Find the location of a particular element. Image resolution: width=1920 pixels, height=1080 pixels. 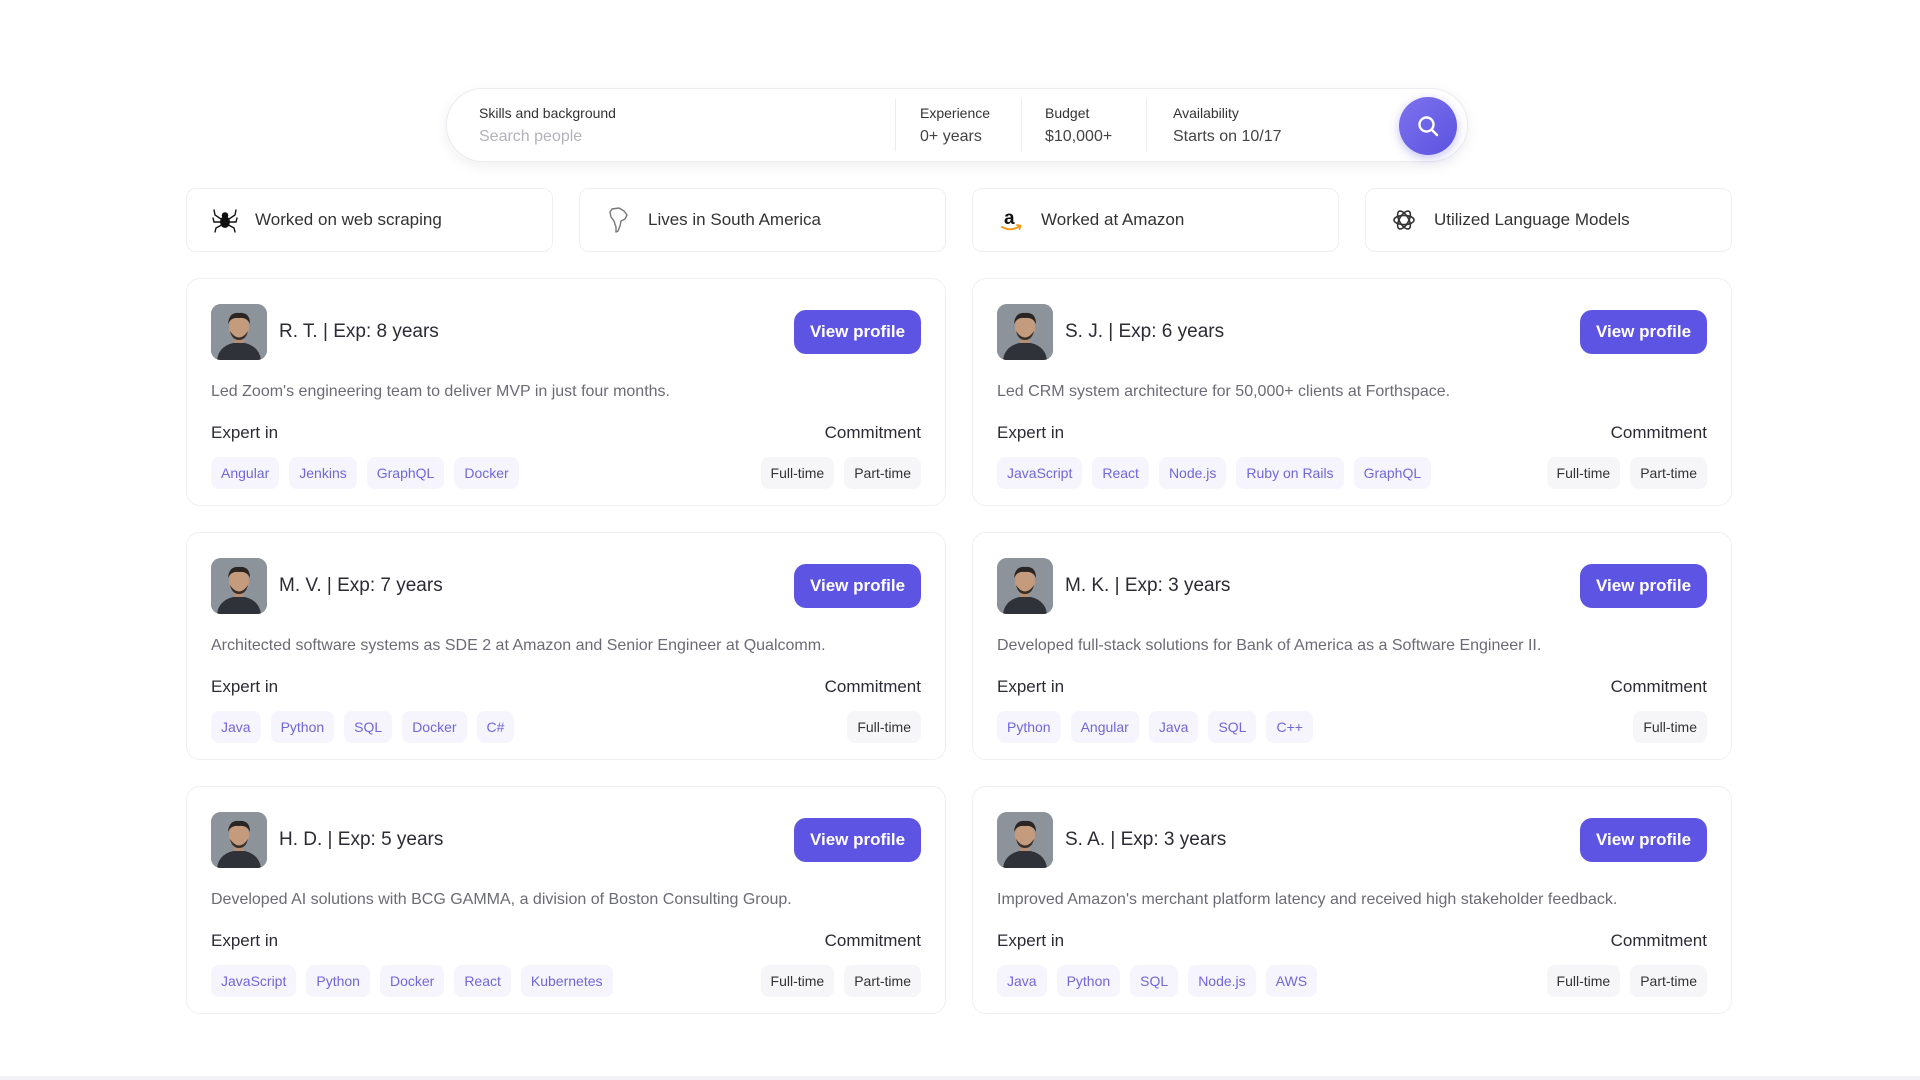

svg-text: a is located at coordinates (1009, 218).